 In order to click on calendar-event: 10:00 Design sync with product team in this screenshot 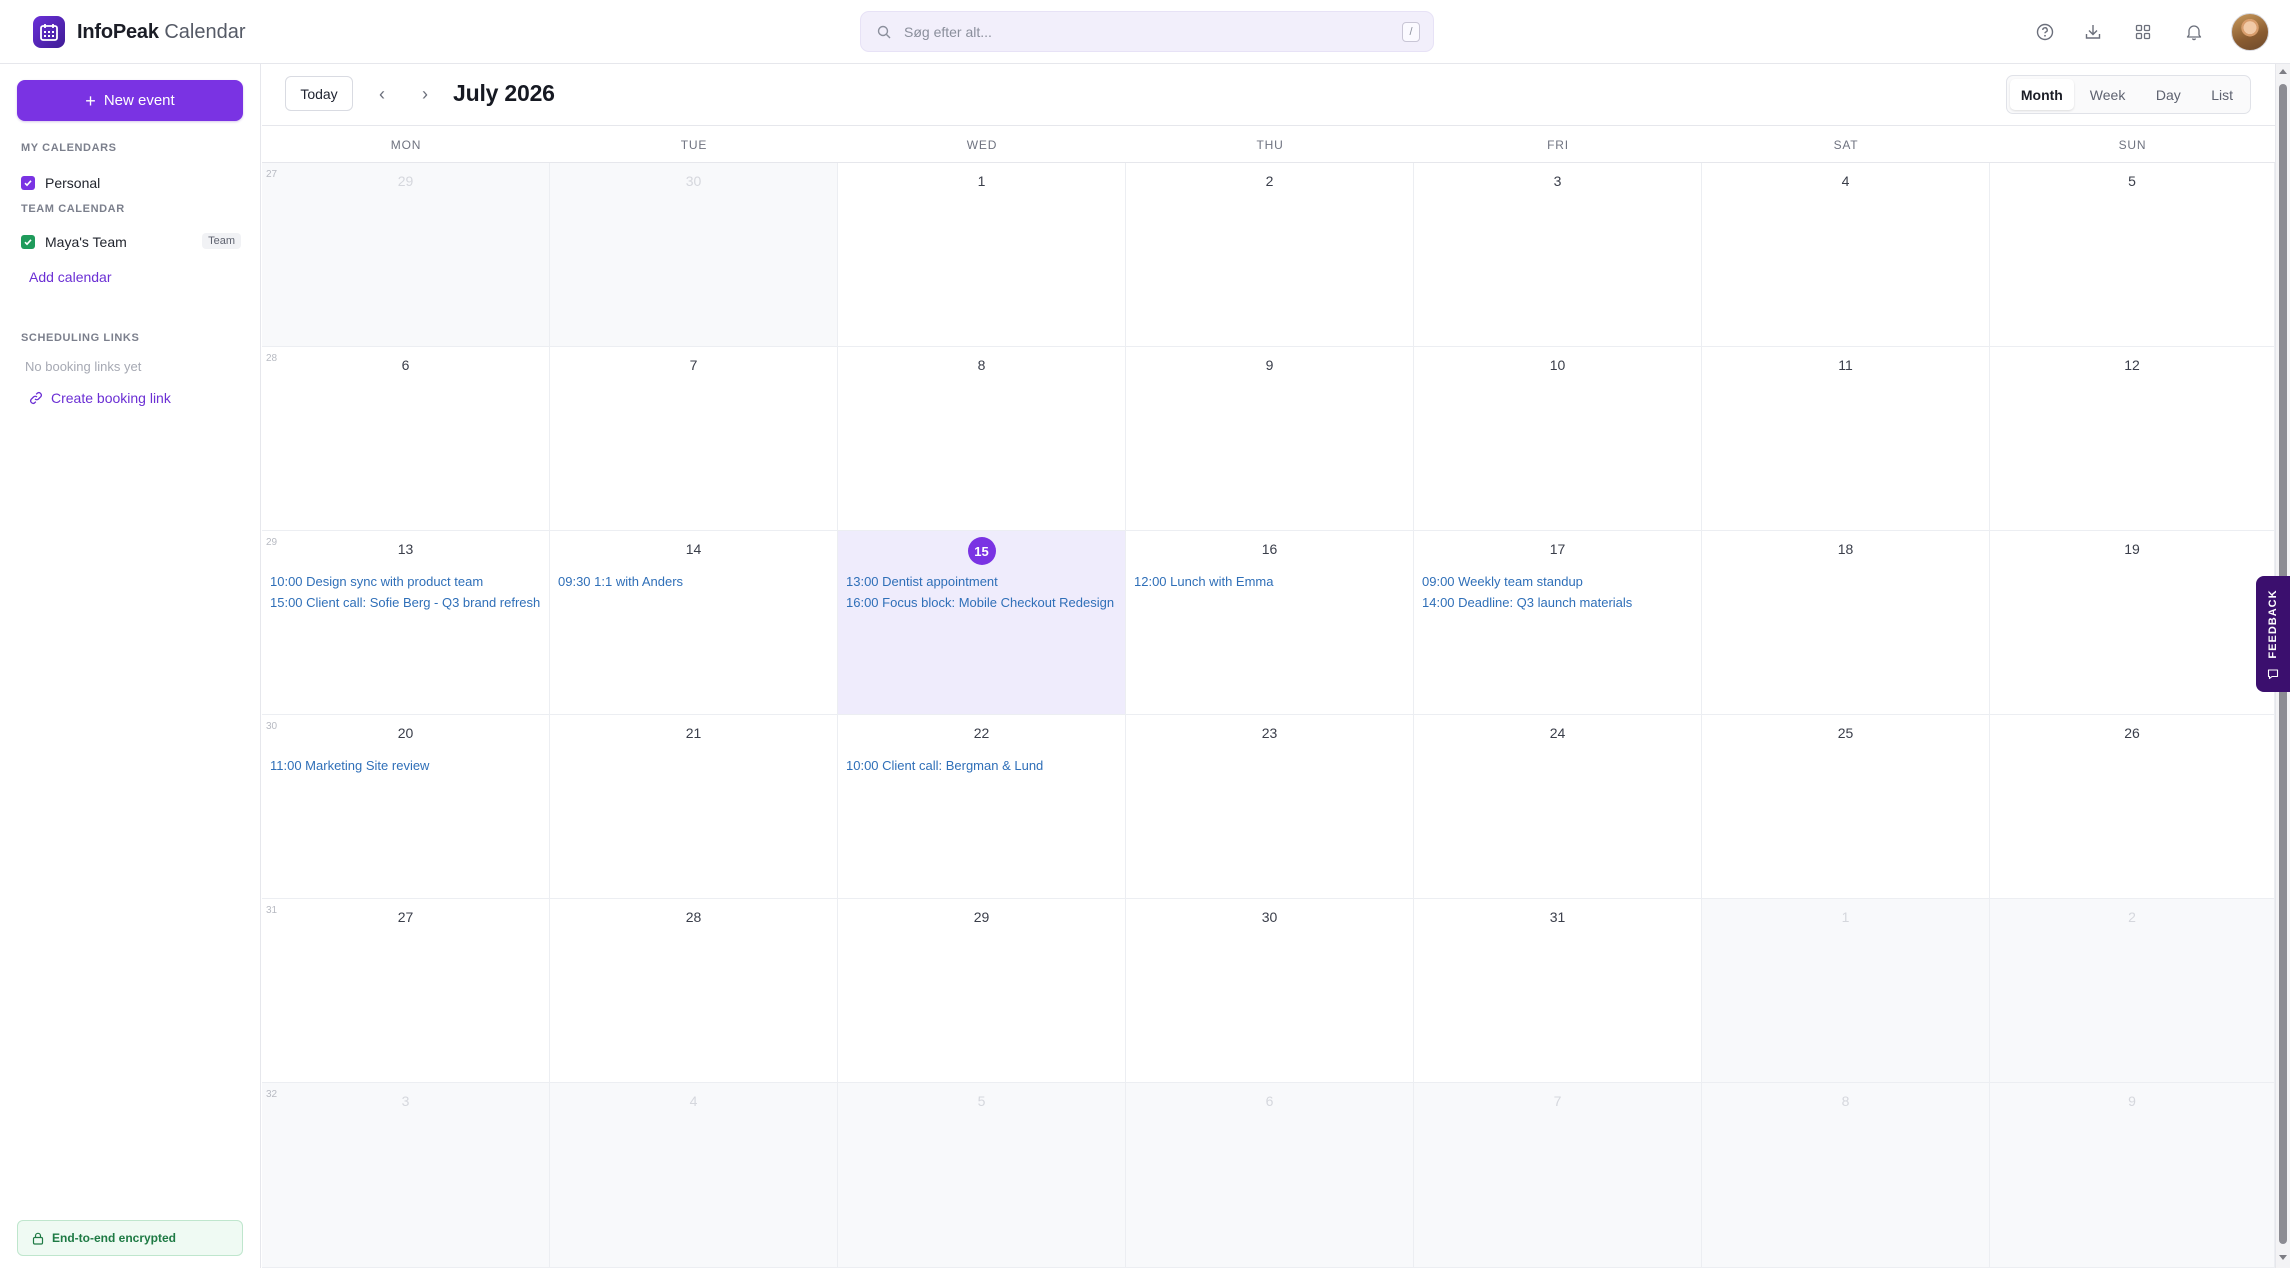, I will do `click(407, 581)`.